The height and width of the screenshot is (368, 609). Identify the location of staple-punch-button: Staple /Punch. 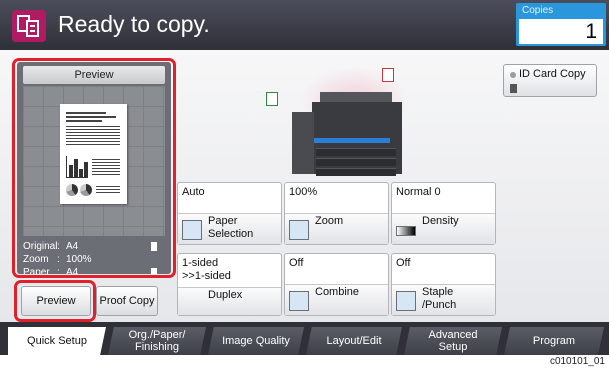
(443, 299).